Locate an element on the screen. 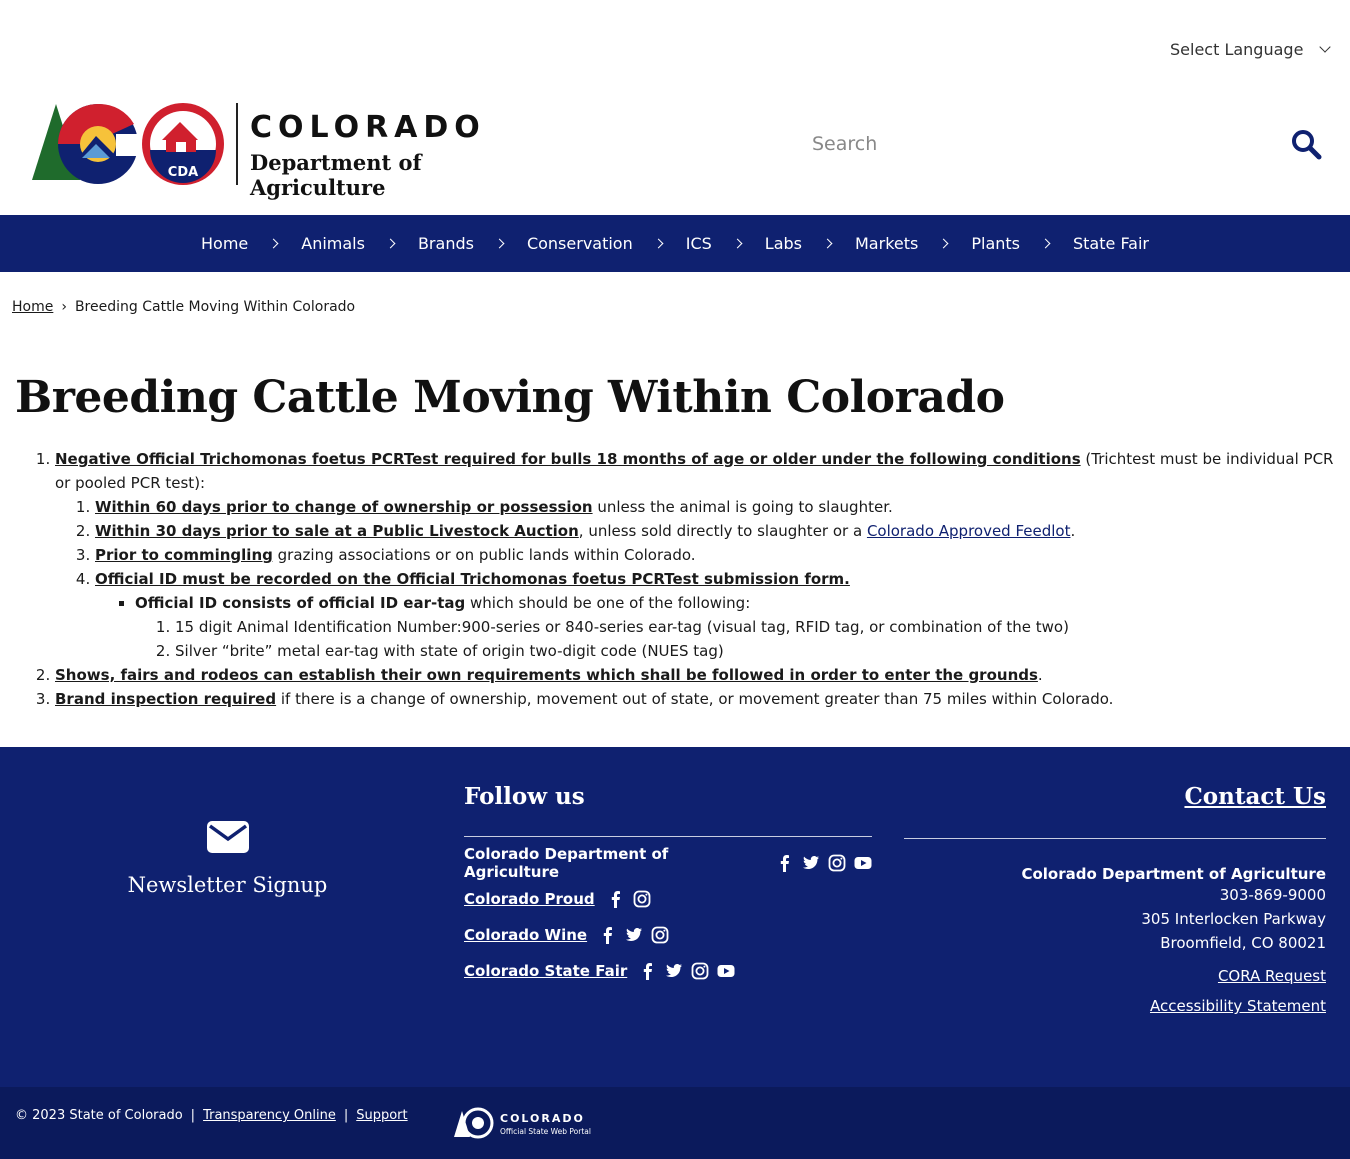 The height and width of the screenshot is (1159, 1350). accessibility-statement-link: Accessibility Statement is located at coordinates (1115, 1006).